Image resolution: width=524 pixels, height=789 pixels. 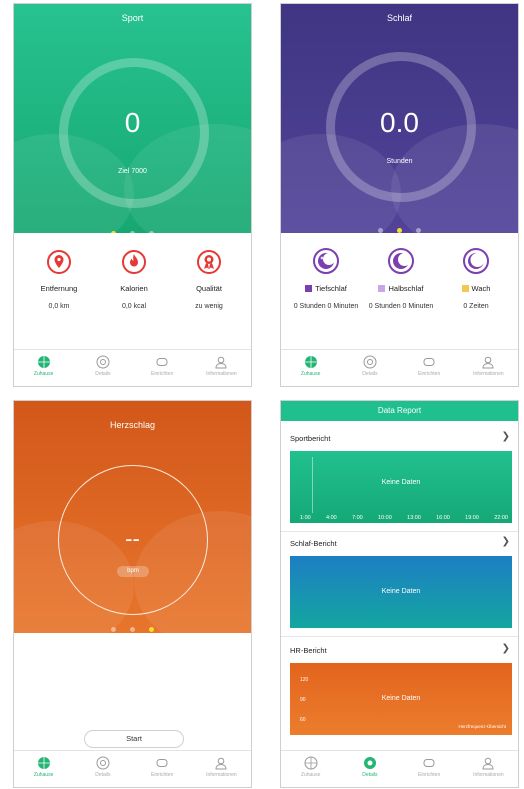 What do you see at coordinates (134, 280) in the screenshot?
I see `calories-stat: Kalorien 0,0 kcal` at bounding box center [134, 280].